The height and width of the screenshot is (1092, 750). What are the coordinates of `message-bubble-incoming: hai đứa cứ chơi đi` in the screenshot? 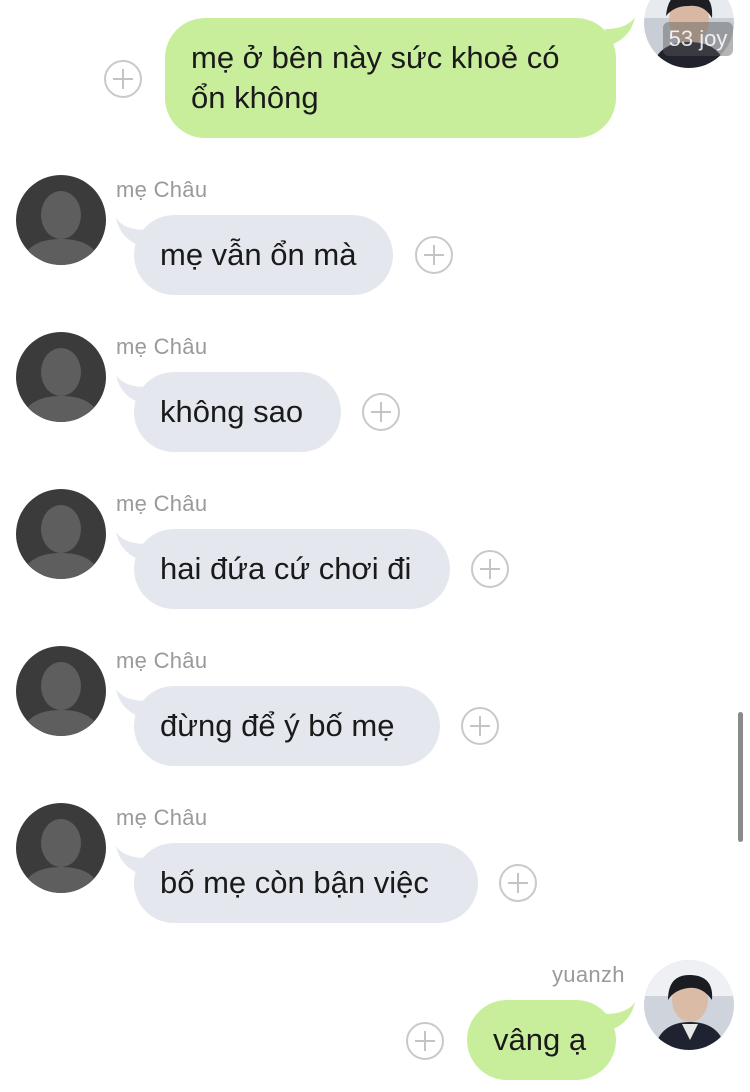 It's located at (292, 569).